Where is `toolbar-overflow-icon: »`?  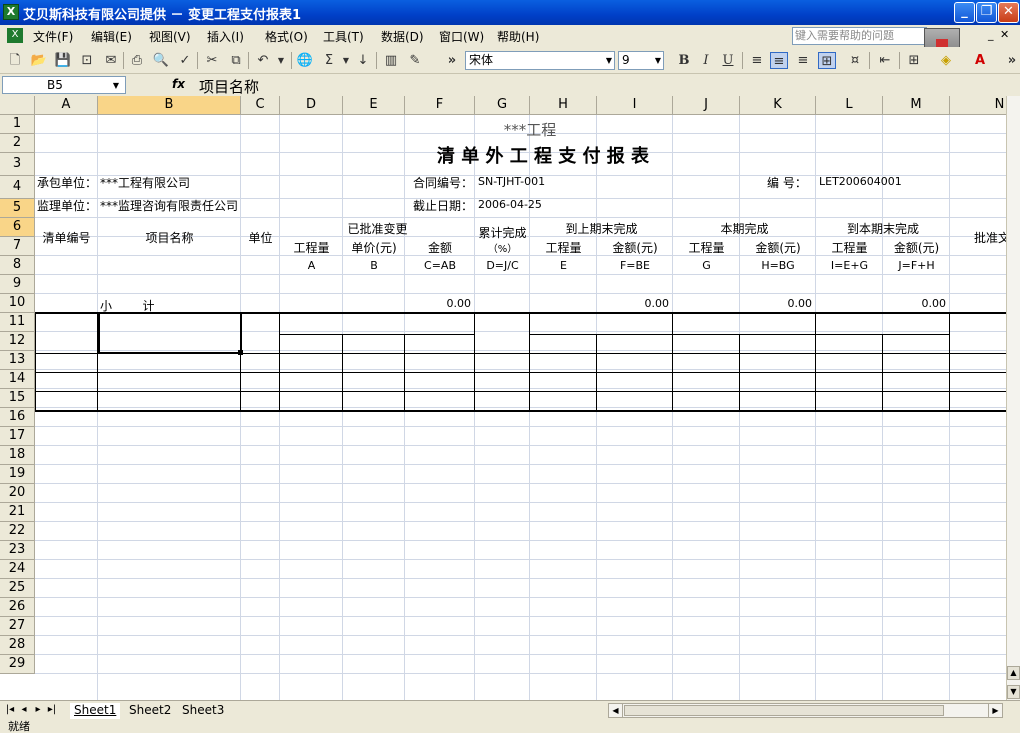 toolbar-overflow-icon: » is located at coordinates (452, 60).